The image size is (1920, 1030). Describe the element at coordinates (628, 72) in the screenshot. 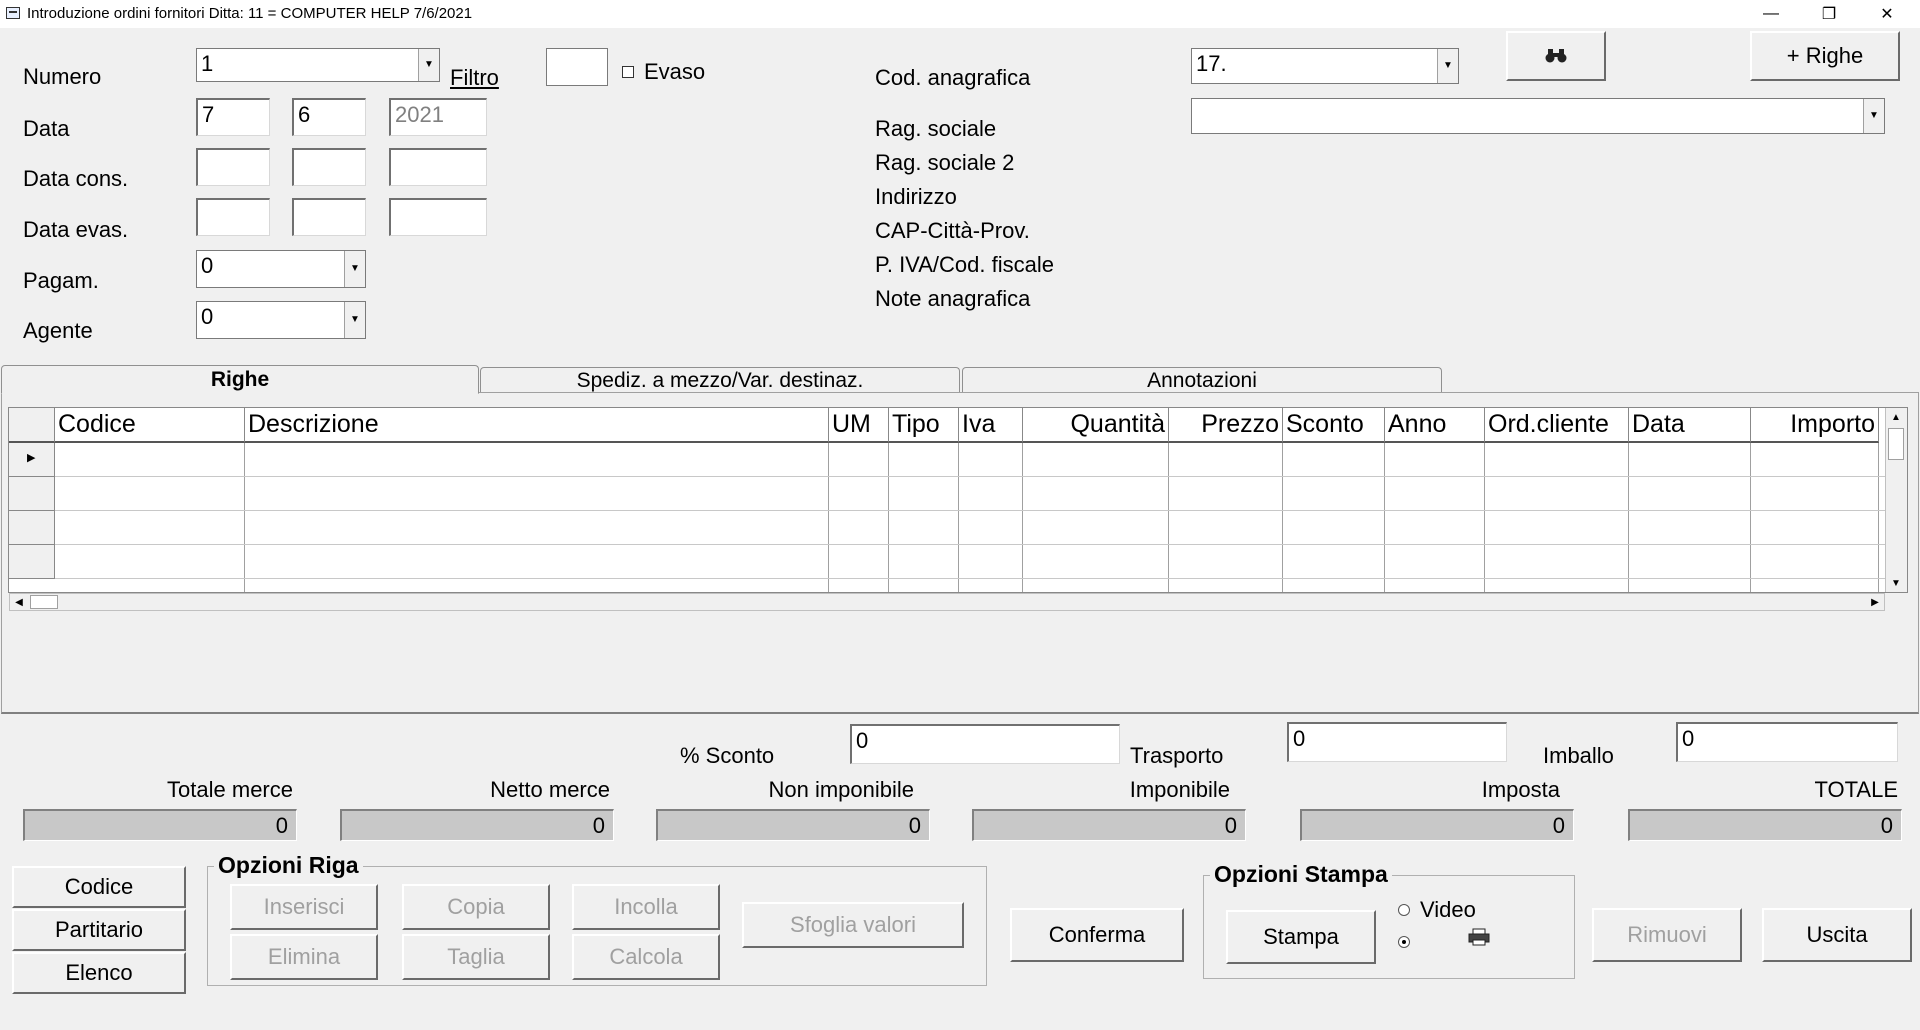

I see `evaso-checkbox` at that location.